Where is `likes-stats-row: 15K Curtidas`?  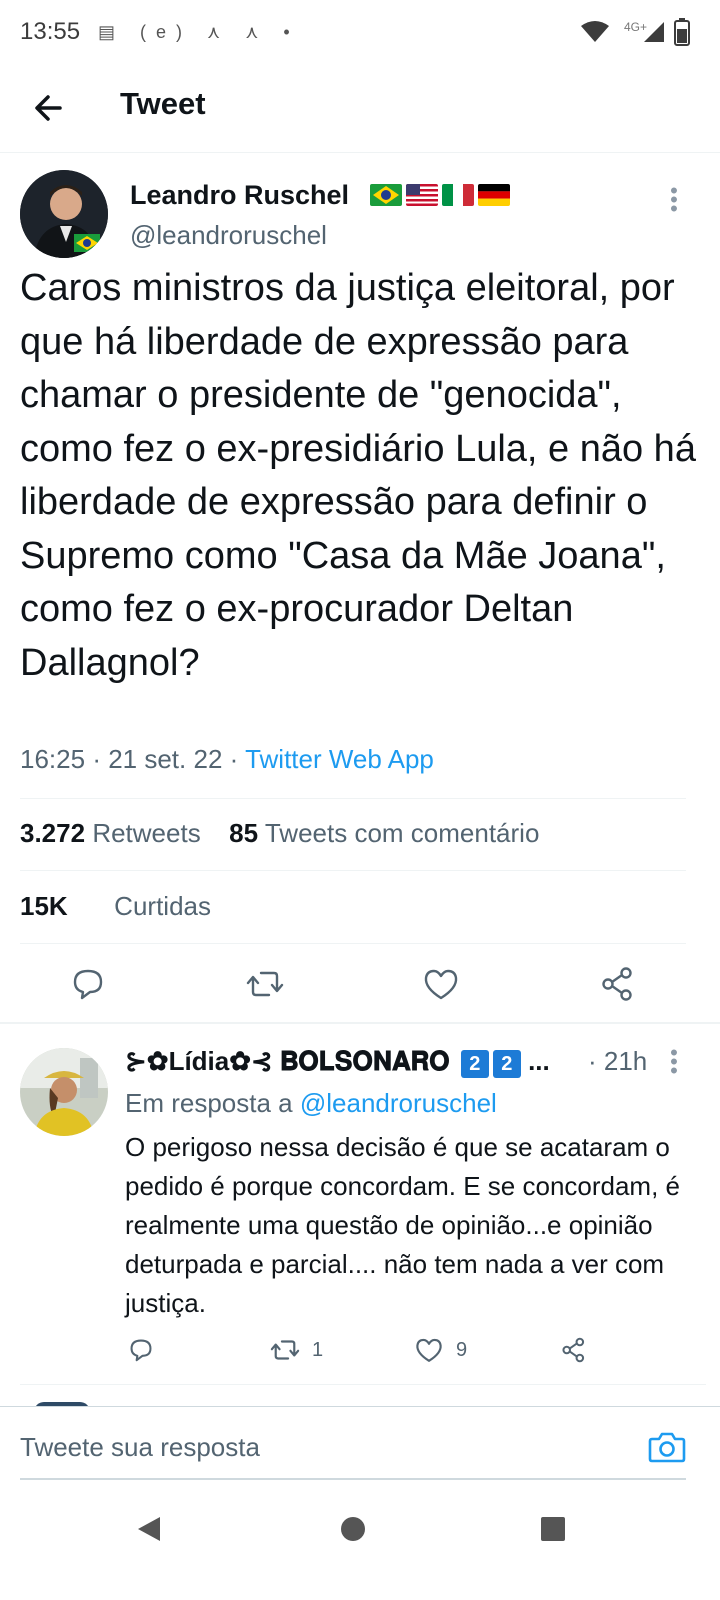
likes-stats-row: 15K Curtidas is located at coordinates (115, 906).